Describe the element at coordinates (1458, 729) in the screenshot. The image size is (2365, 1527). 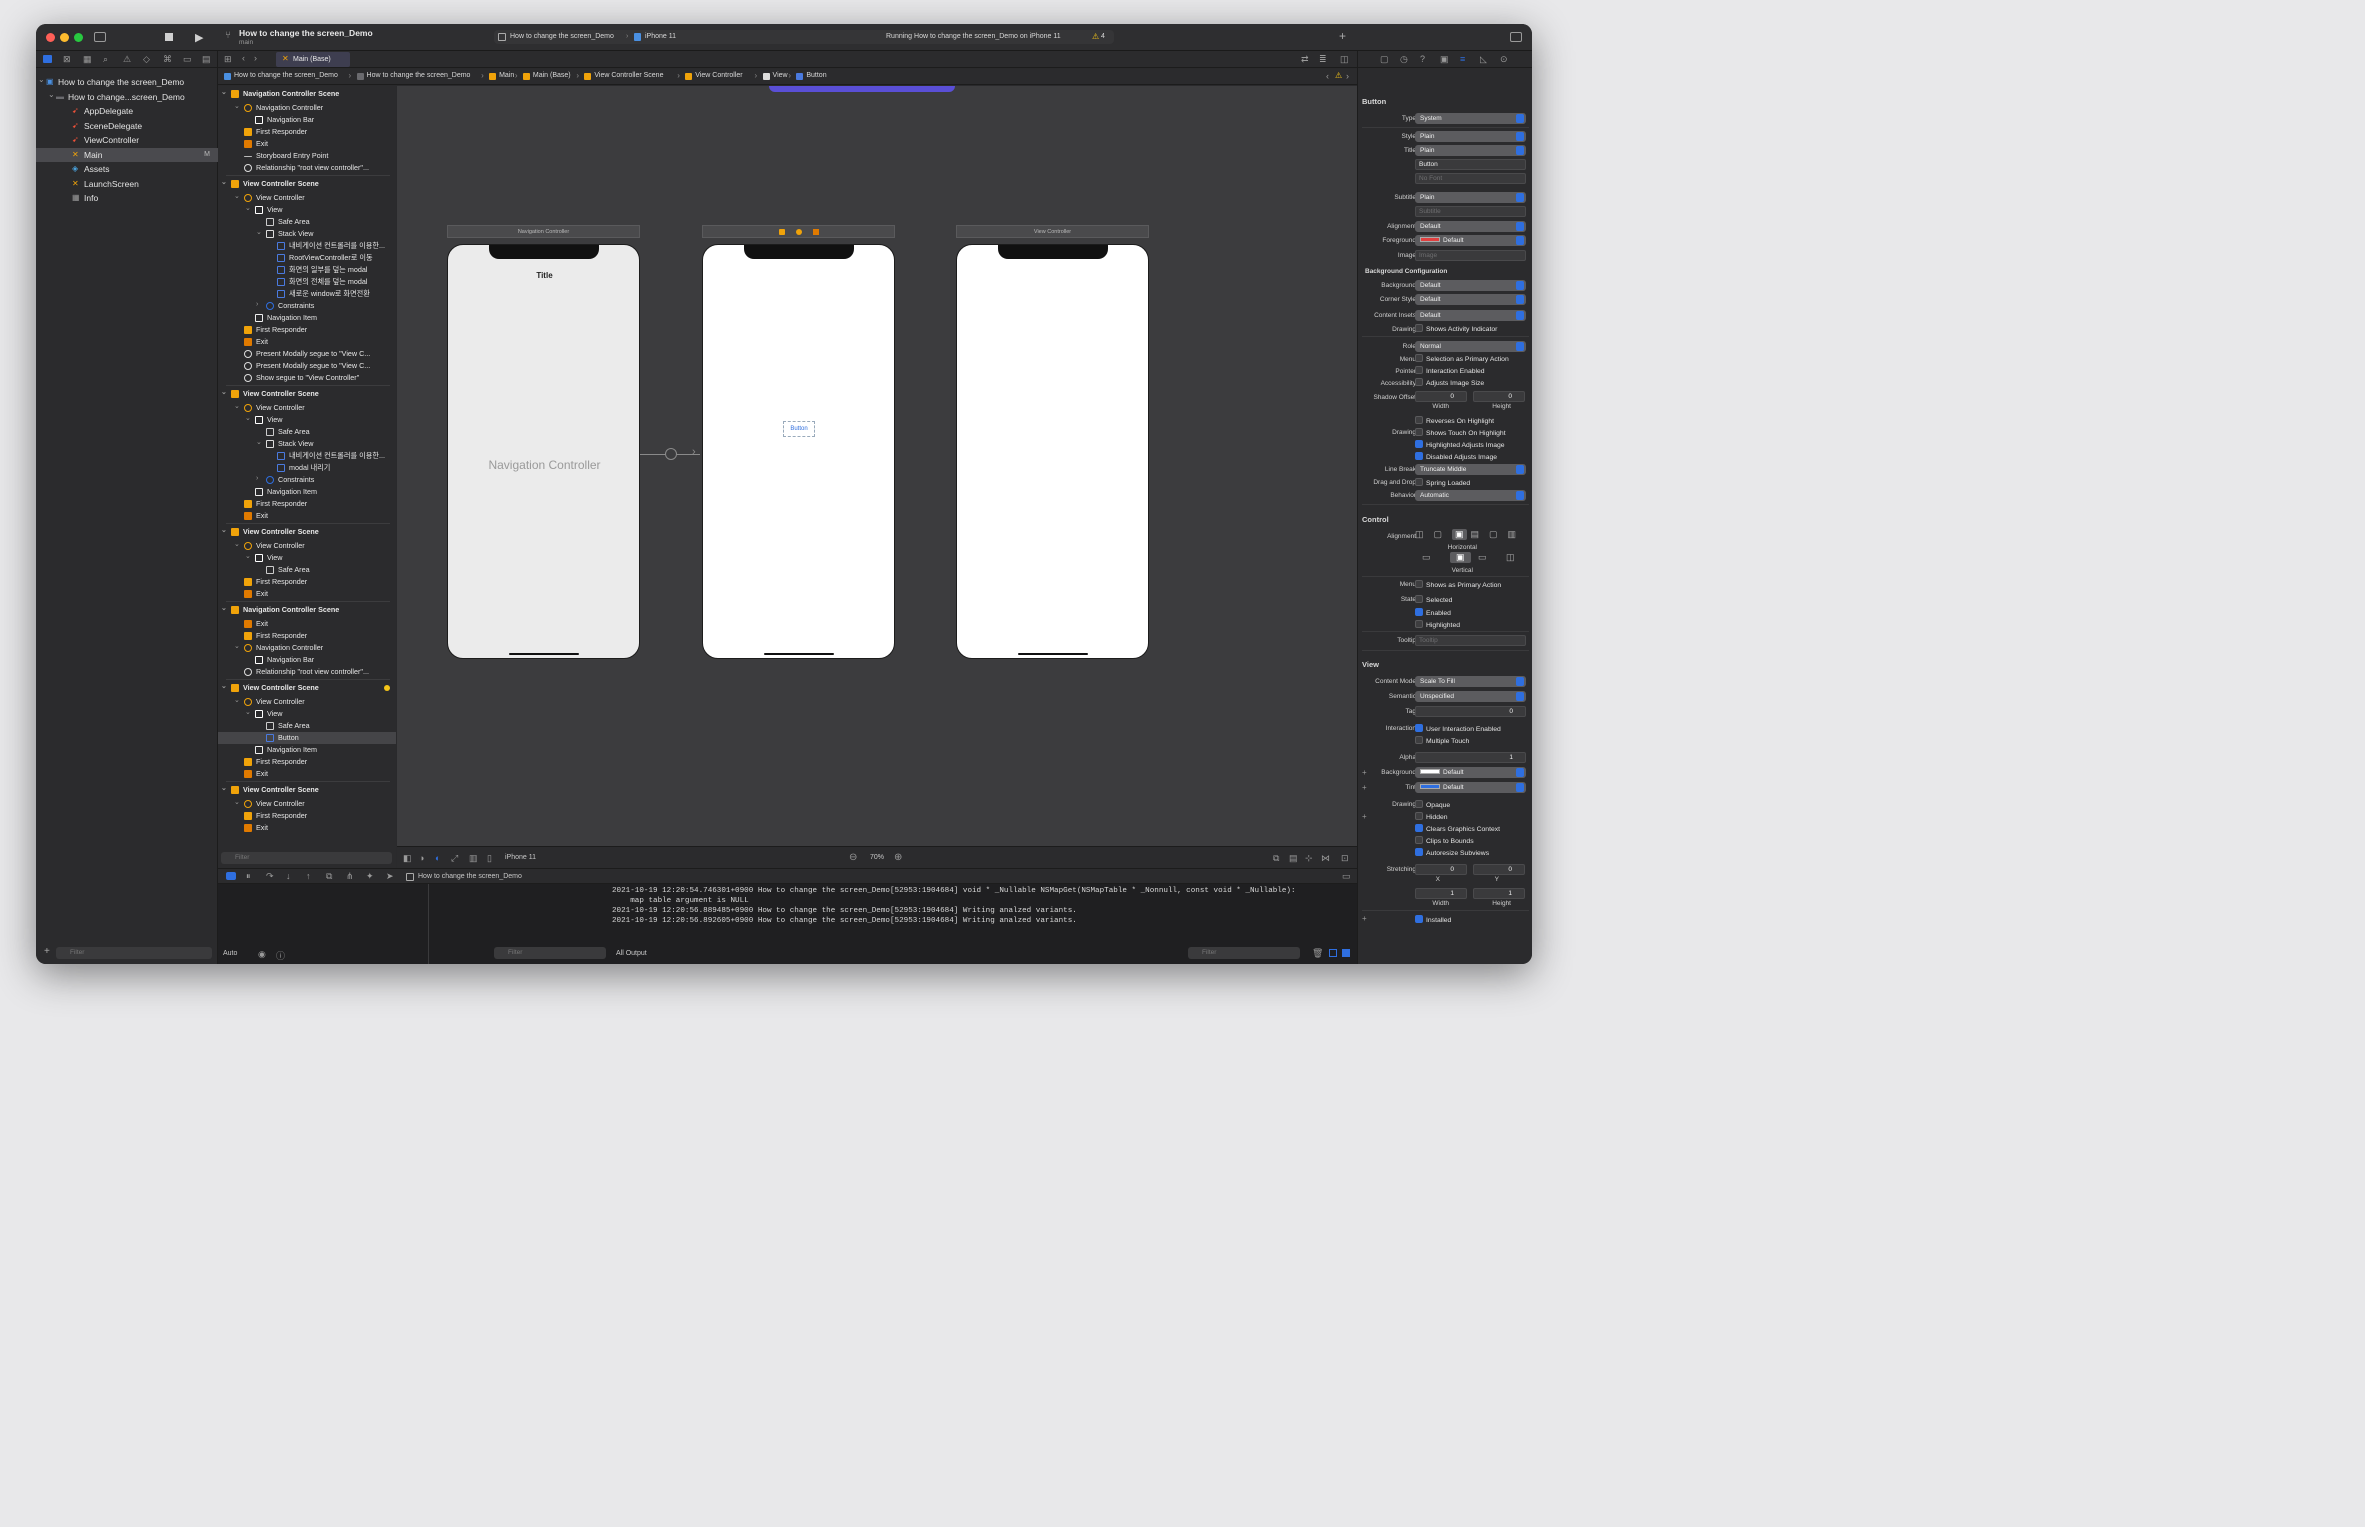
I see `user-interaction-checkbox: User Interaction Enabled` at that location.